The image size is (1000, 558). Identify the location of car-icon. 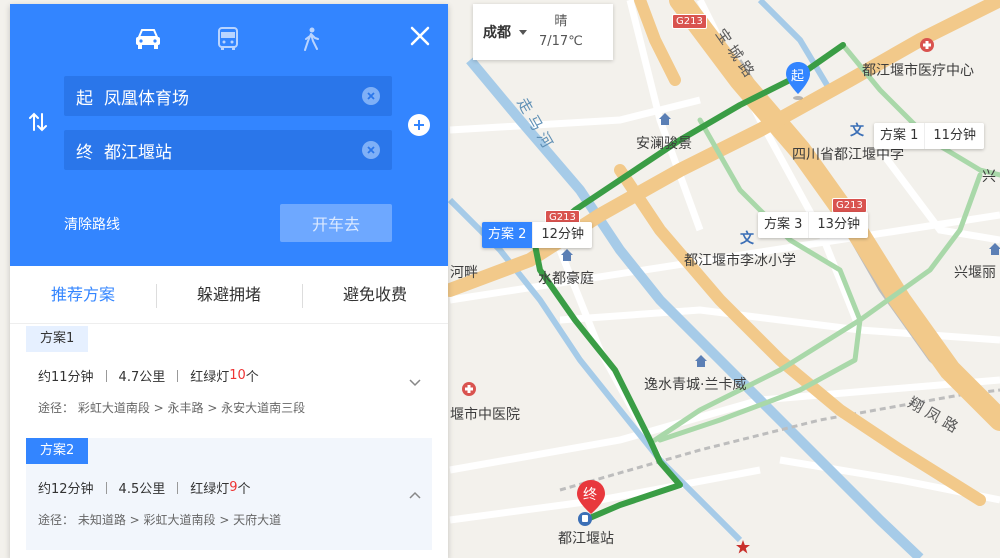
(148, 39).